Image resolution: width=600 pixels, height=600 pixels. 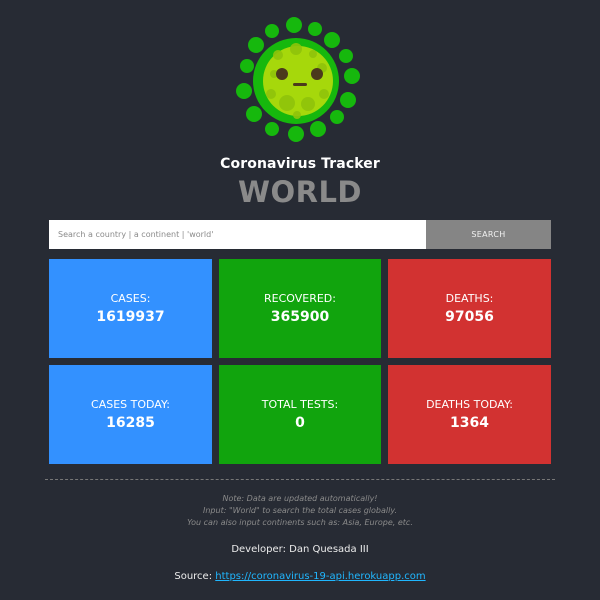 I want to click on deaths-value: 97056, so click(x=469, y=317).